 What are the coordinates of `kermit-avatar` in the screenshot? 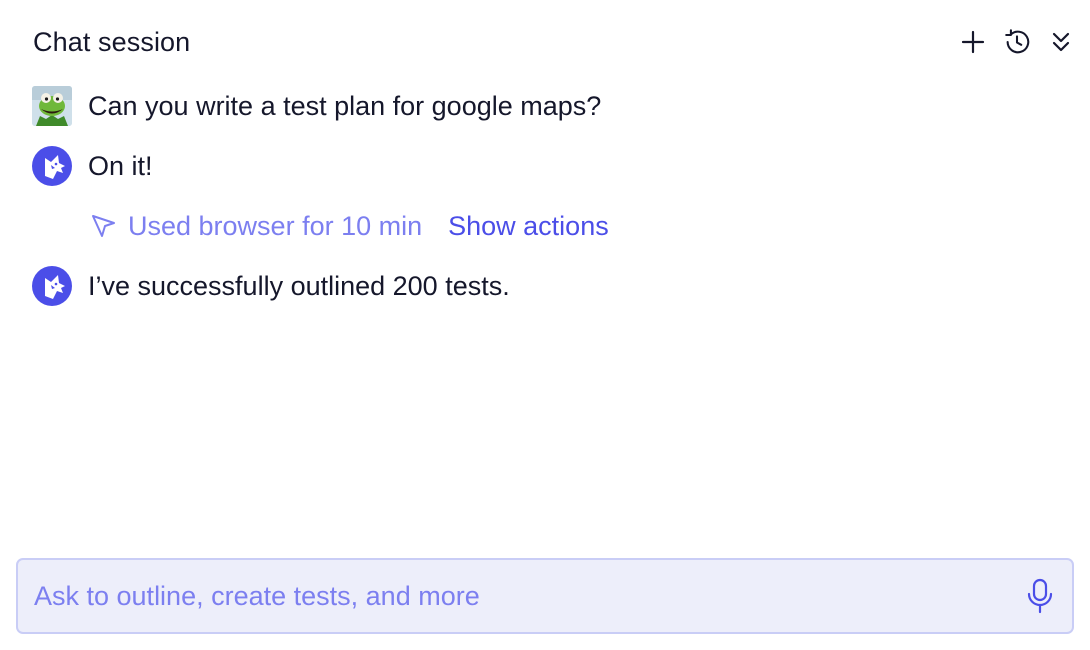 It's located at (52, 106).